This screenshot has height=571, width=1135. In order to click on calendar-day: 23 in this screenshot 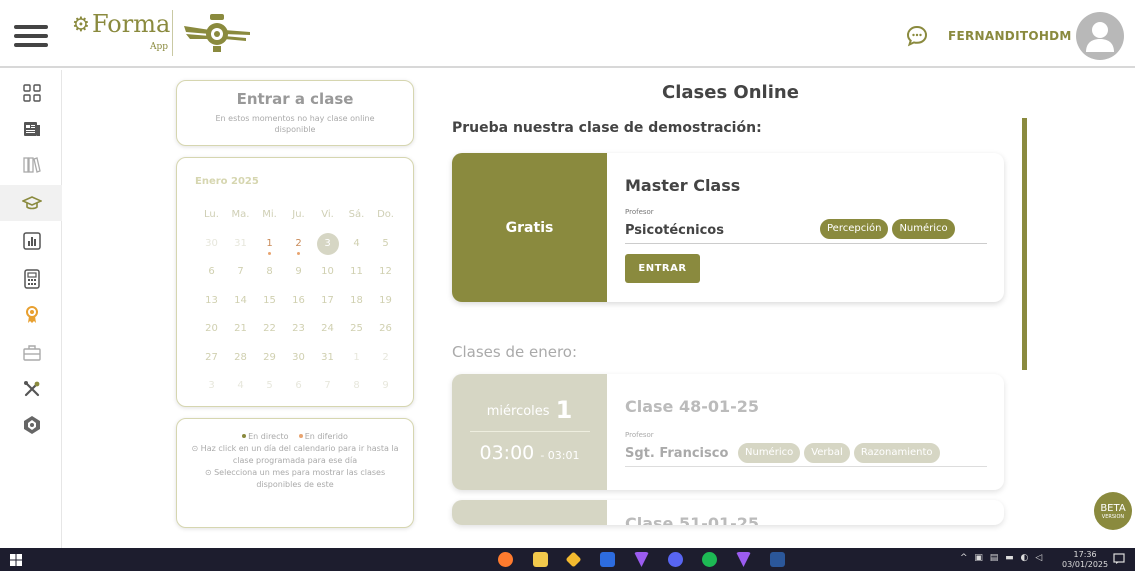, I will do `click(298, 335)`.